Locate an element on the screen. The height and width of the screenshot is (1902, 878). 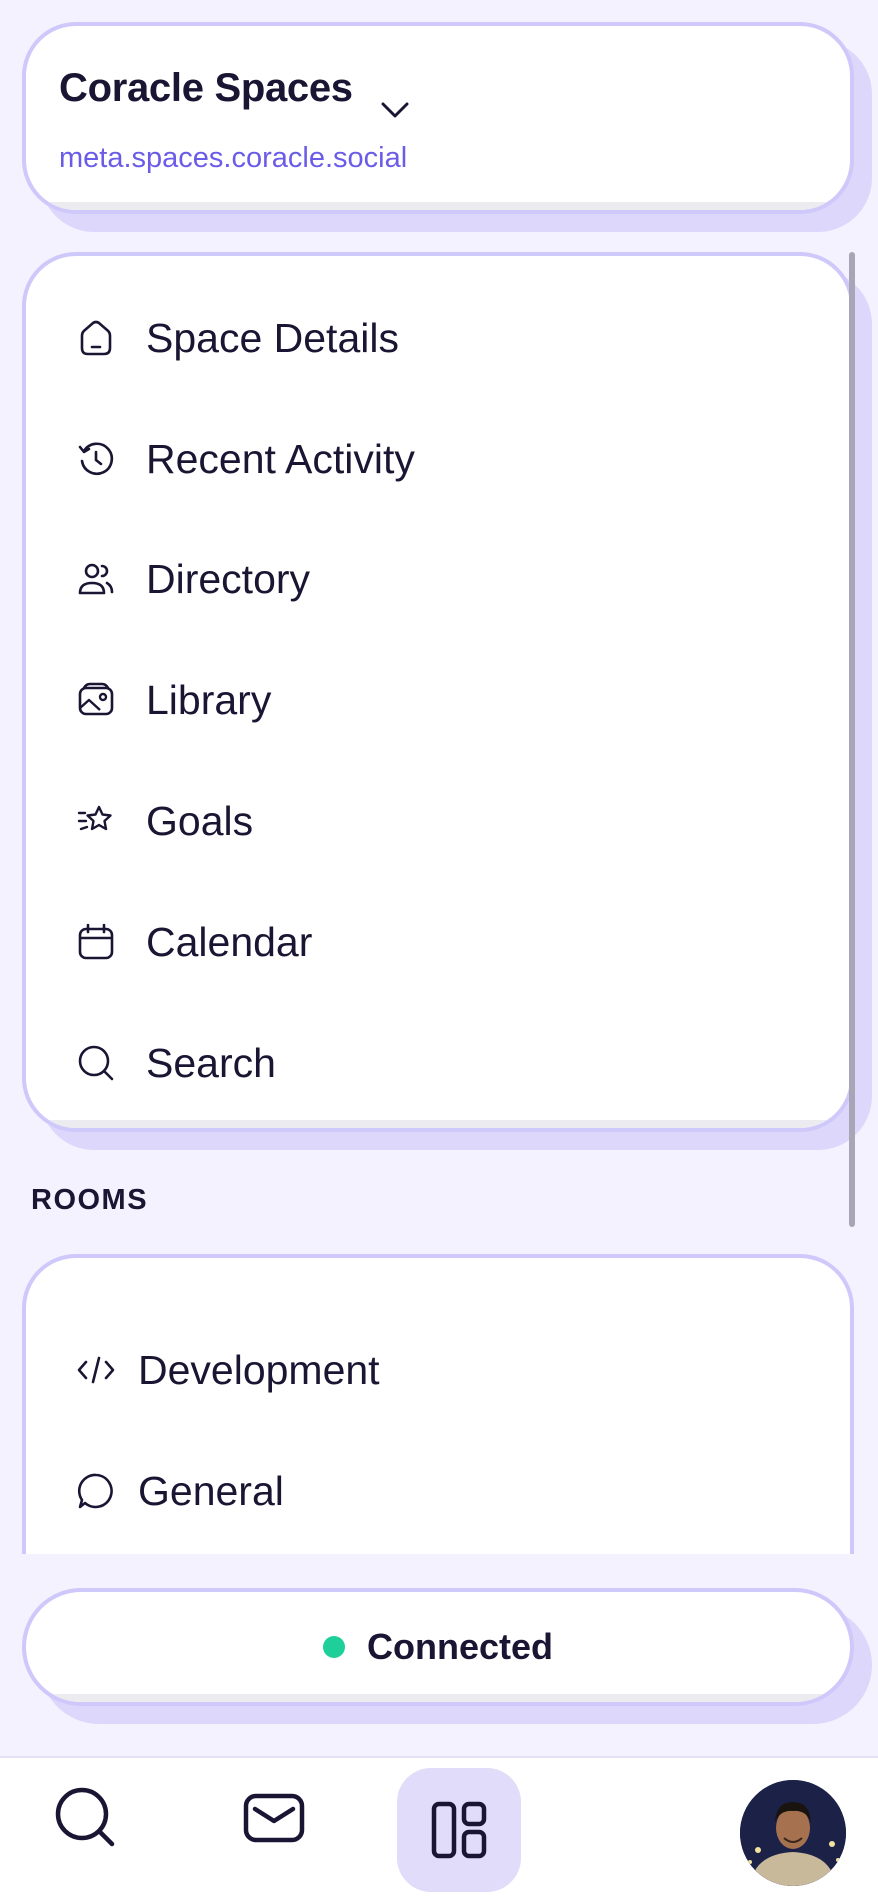
code-icon is located at coordinates (96, 1370).